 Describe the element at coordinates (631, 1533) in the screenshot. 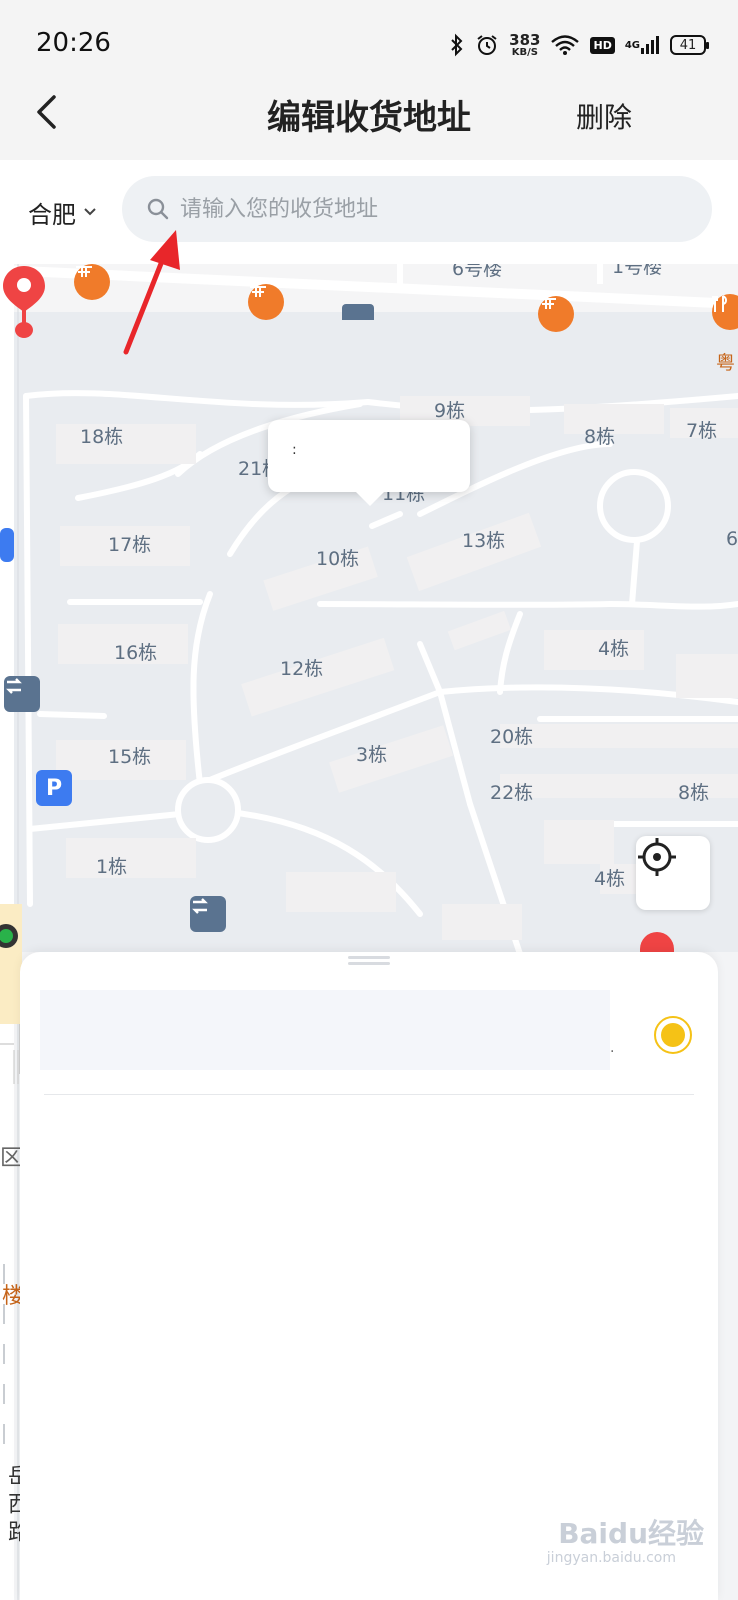

I see `watermark-logo: Baidu经验` at that location.